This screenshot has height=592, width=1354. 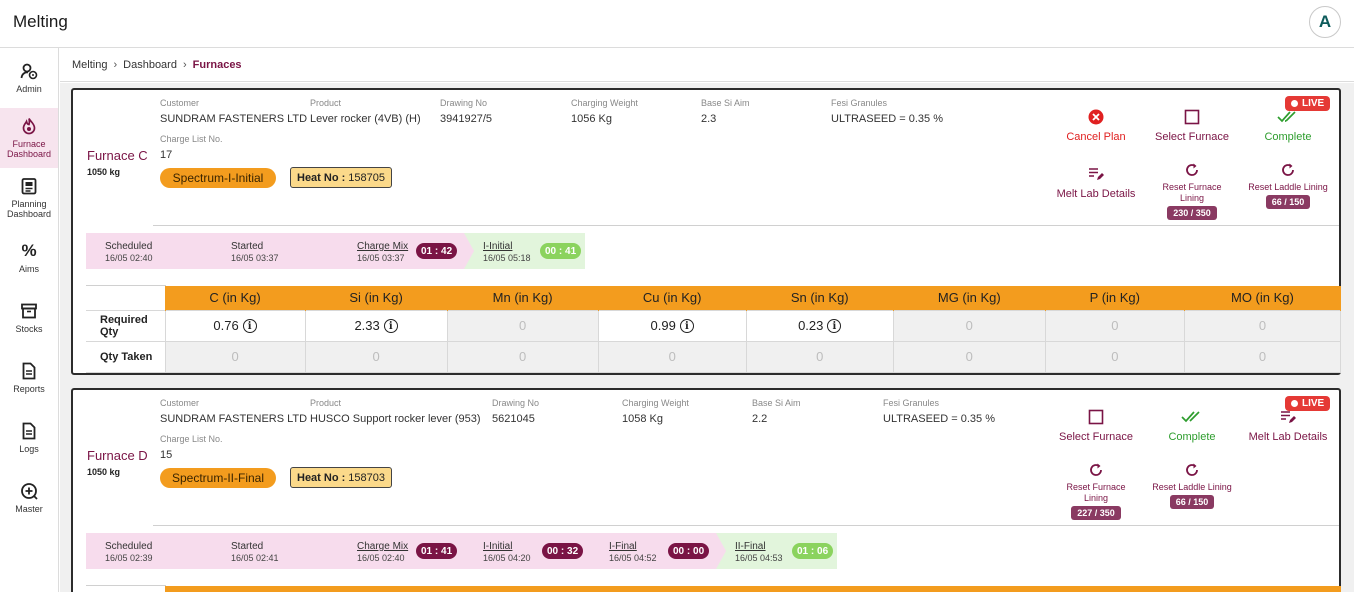 I want to click on sidebar-item-logs: Logs, so click(x=29, y=438).